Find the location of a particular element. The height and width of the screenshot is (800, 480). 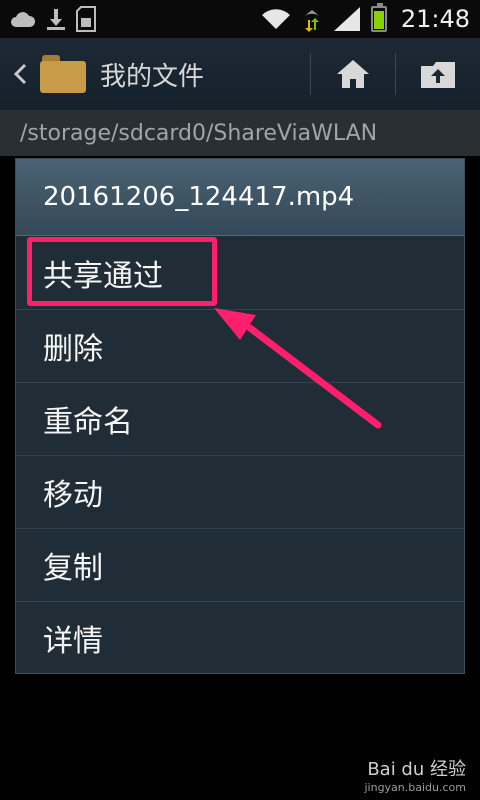

path-bar: /storage/sdcard0/ShareViaWLAN is located at coordinates (240, 133).